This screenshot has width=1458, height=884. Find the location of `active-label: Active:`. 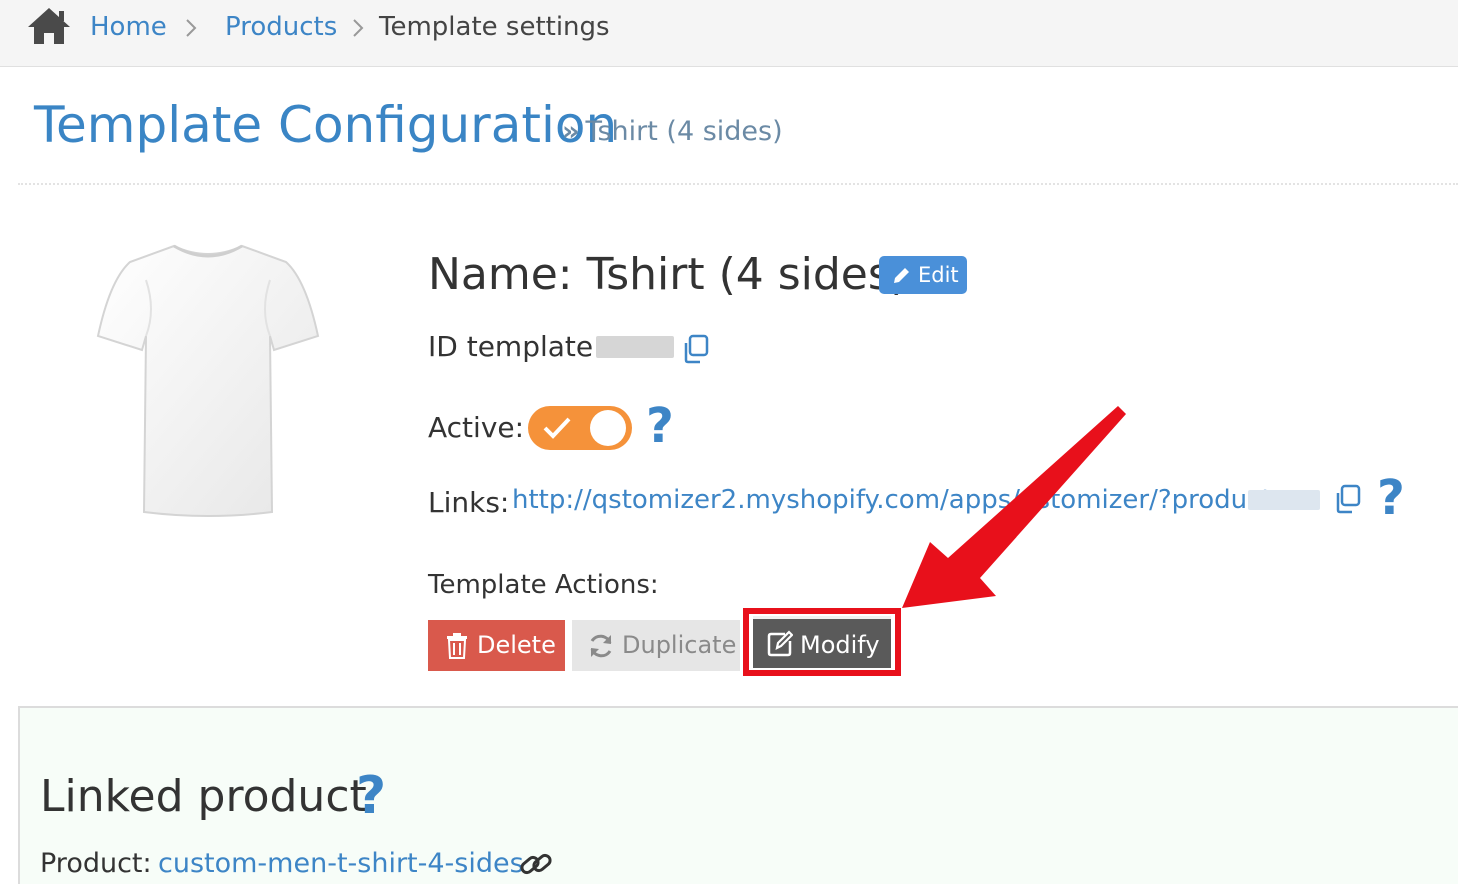

active-label: Active: is located at coordinates (476, 427).